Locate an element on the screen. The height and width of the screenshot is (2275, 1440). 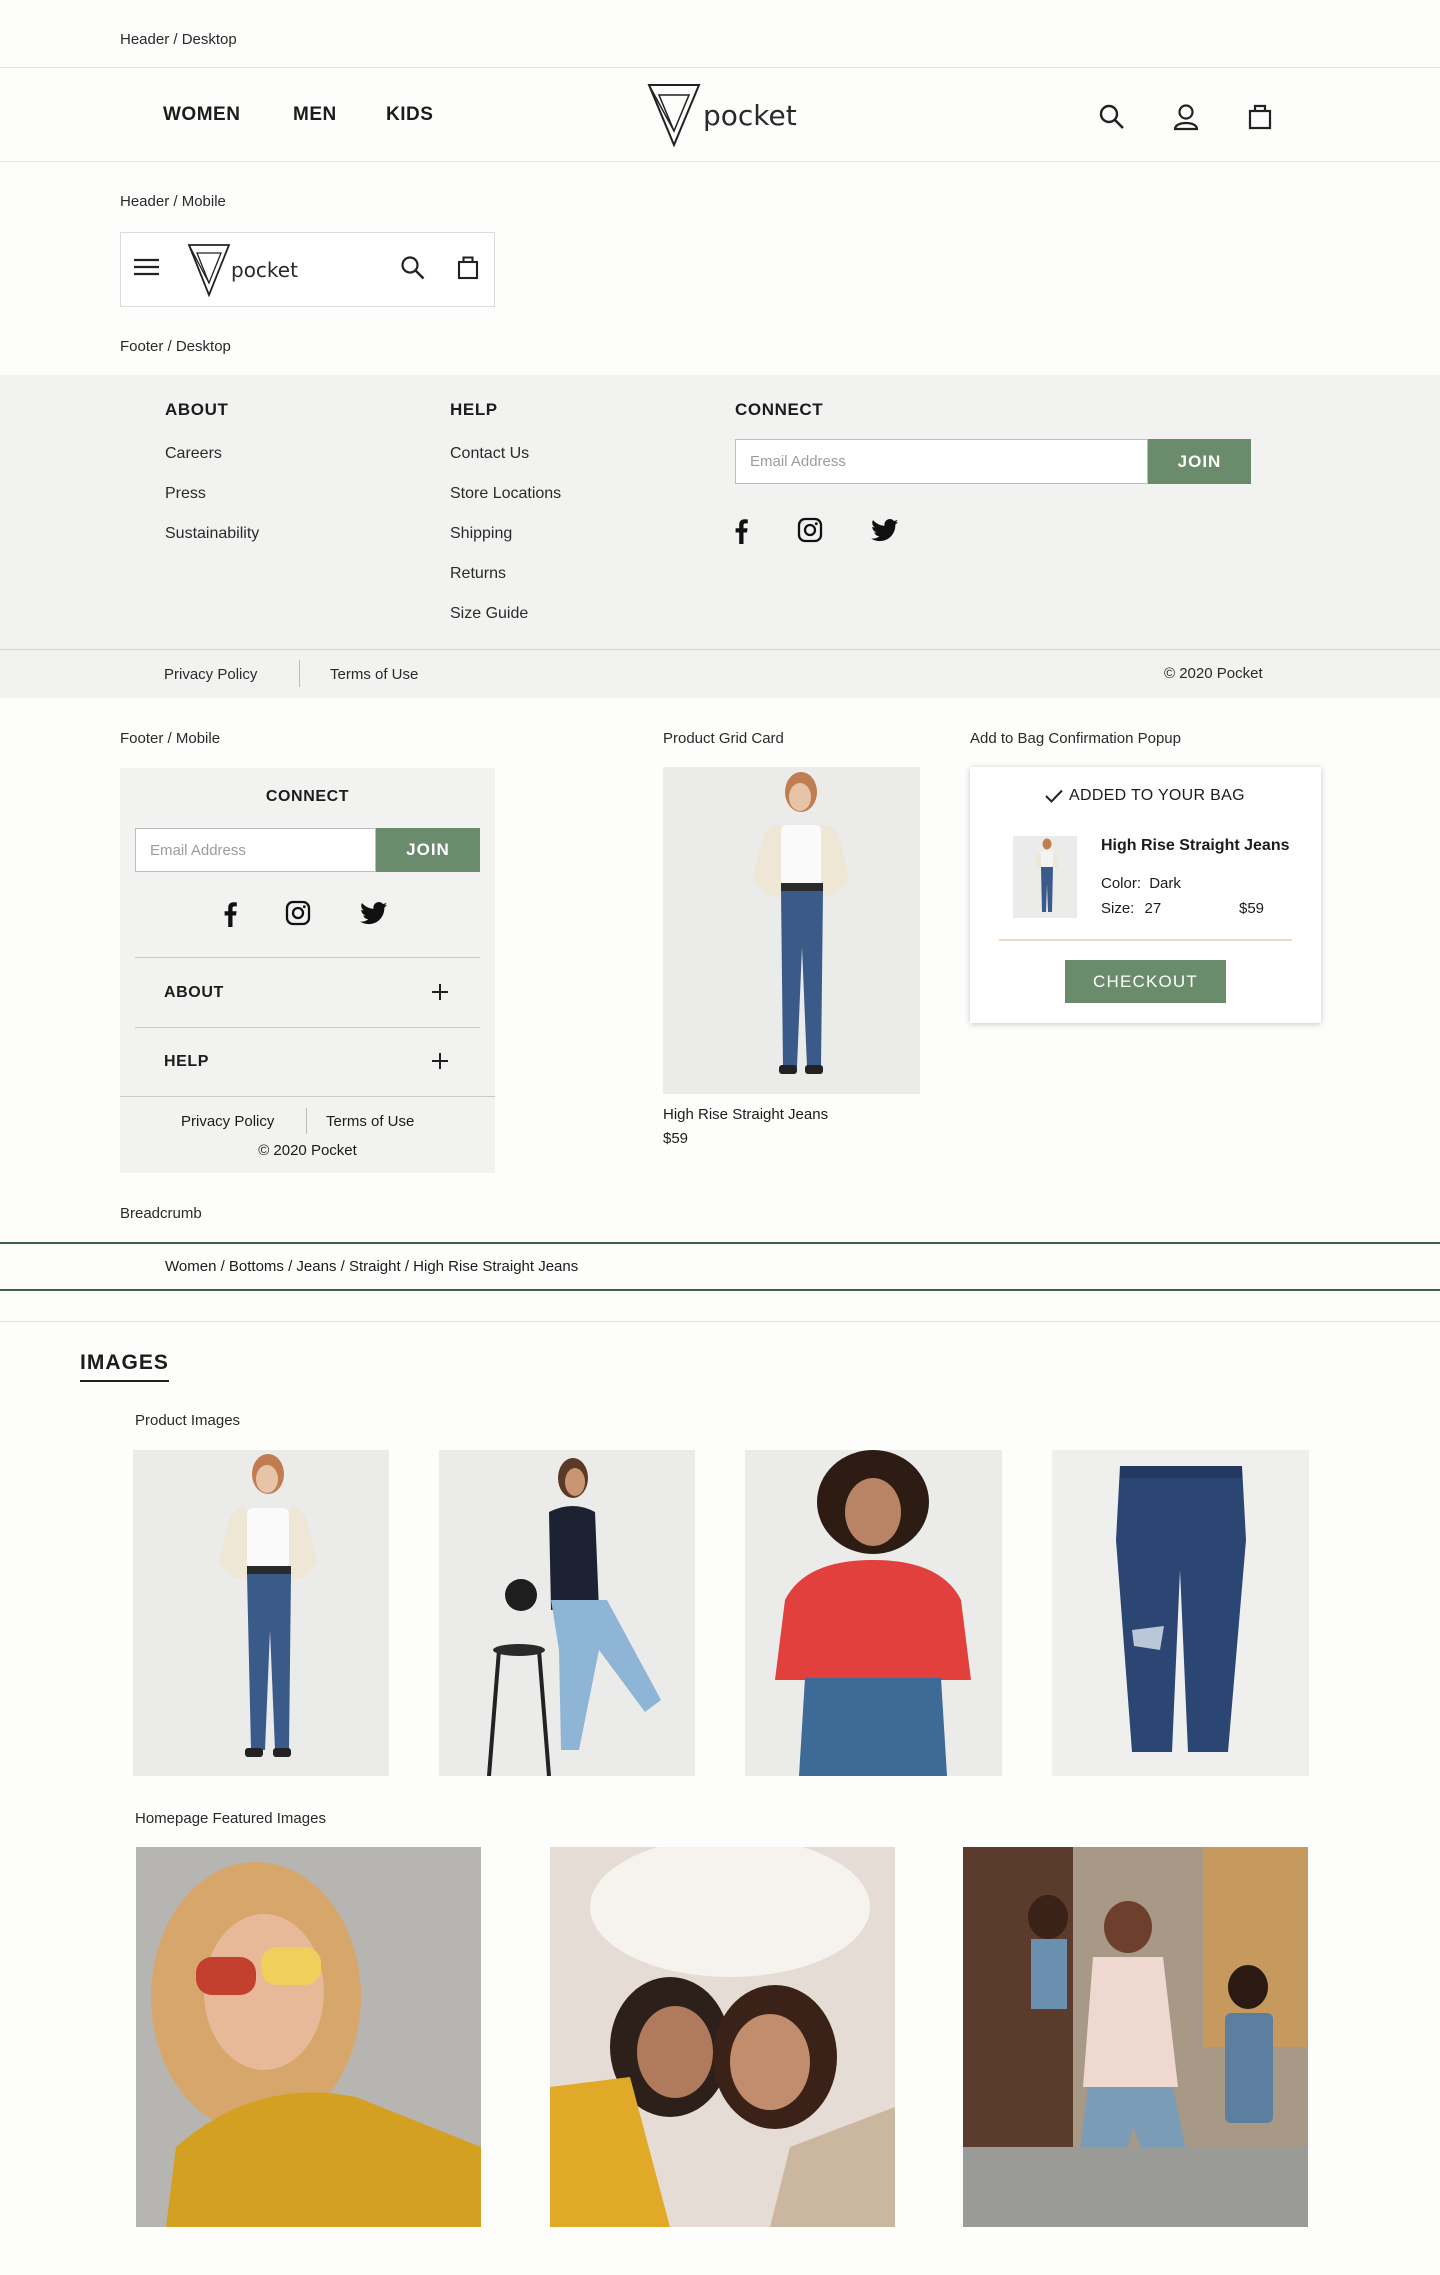
check-icon is located at coordinates (1054, 796).